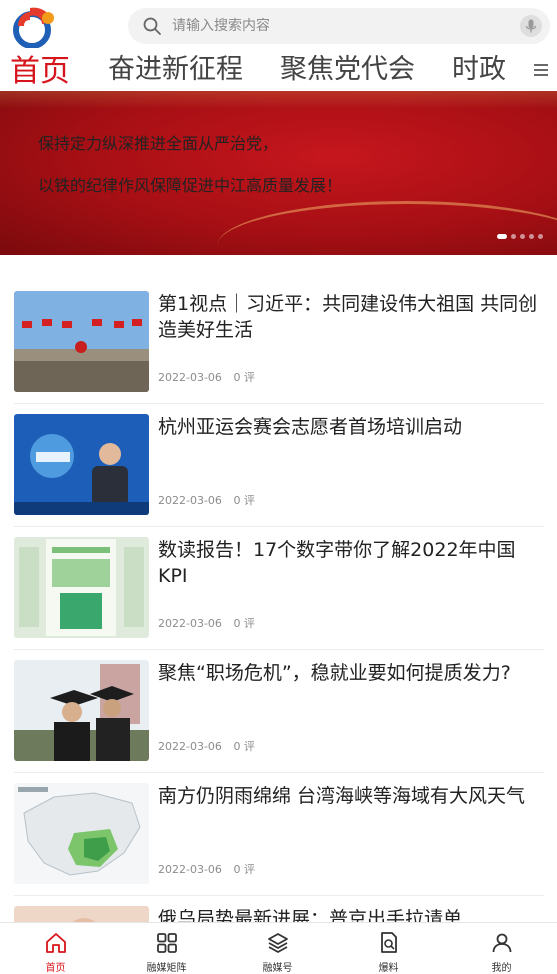 The height and width of the screenshot is (974, 557). What do you see at coordinates (351, 563) in the screenshot?
I see `news-title: 数读报告！17个数字带你了解2022年中国KPI` at bounding box center [351, 563].